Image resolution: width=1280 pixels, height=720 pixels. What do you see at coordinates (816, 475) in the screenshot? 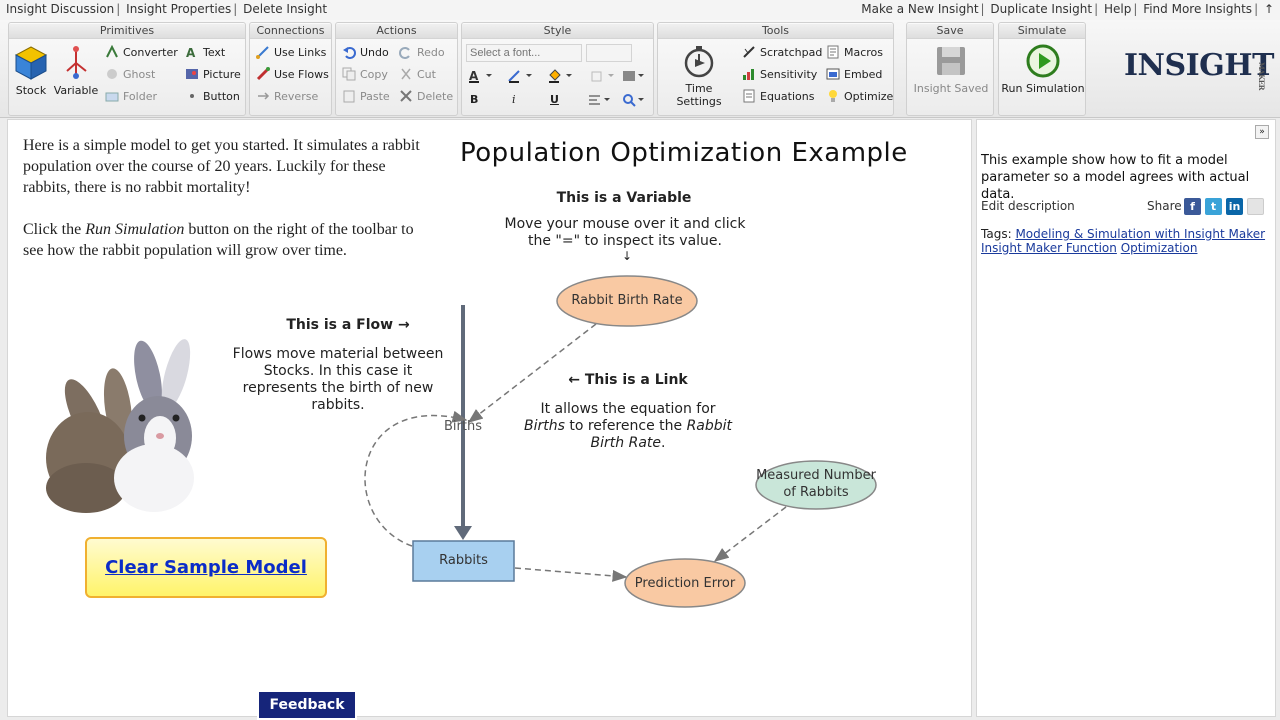
I see `measured-line-1: Measured Number` at bounding box center [816, 475].